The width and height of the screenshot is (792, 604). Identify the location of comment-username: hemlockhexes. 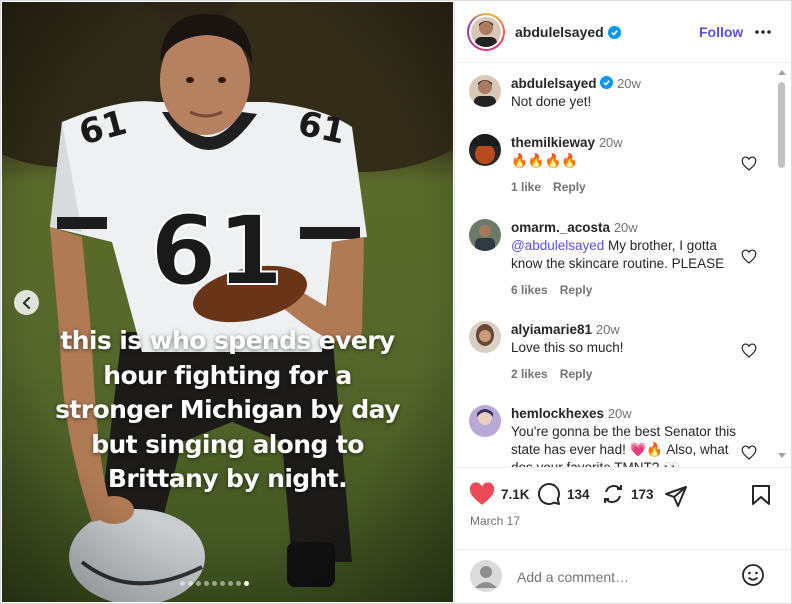
(557, 413).